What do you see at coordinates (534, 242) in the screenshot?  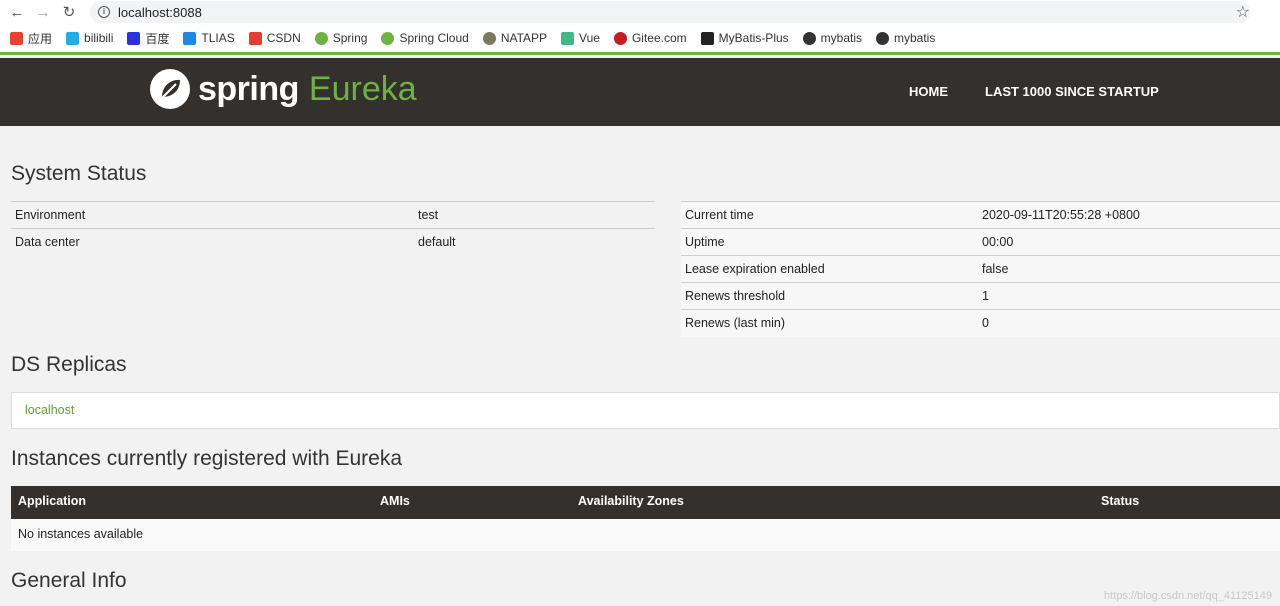 I see `status-value: default` at bounding box center [534, 242].